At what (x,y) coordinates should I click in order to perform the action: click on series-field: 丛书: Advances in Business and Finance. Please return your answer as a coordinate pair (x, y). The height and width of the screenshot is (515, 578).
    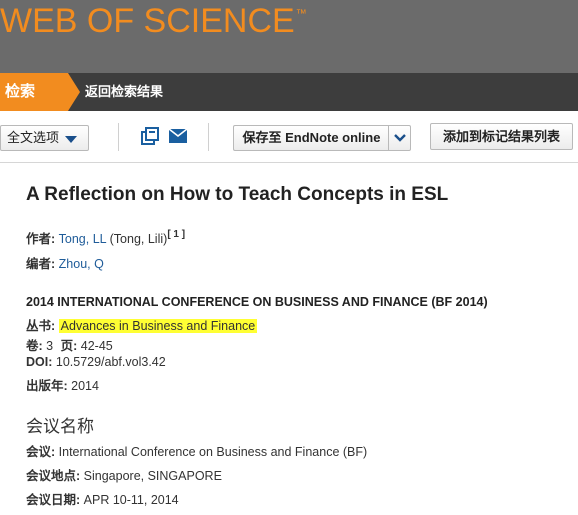
    Looking at the image, I should click on (142, 324).